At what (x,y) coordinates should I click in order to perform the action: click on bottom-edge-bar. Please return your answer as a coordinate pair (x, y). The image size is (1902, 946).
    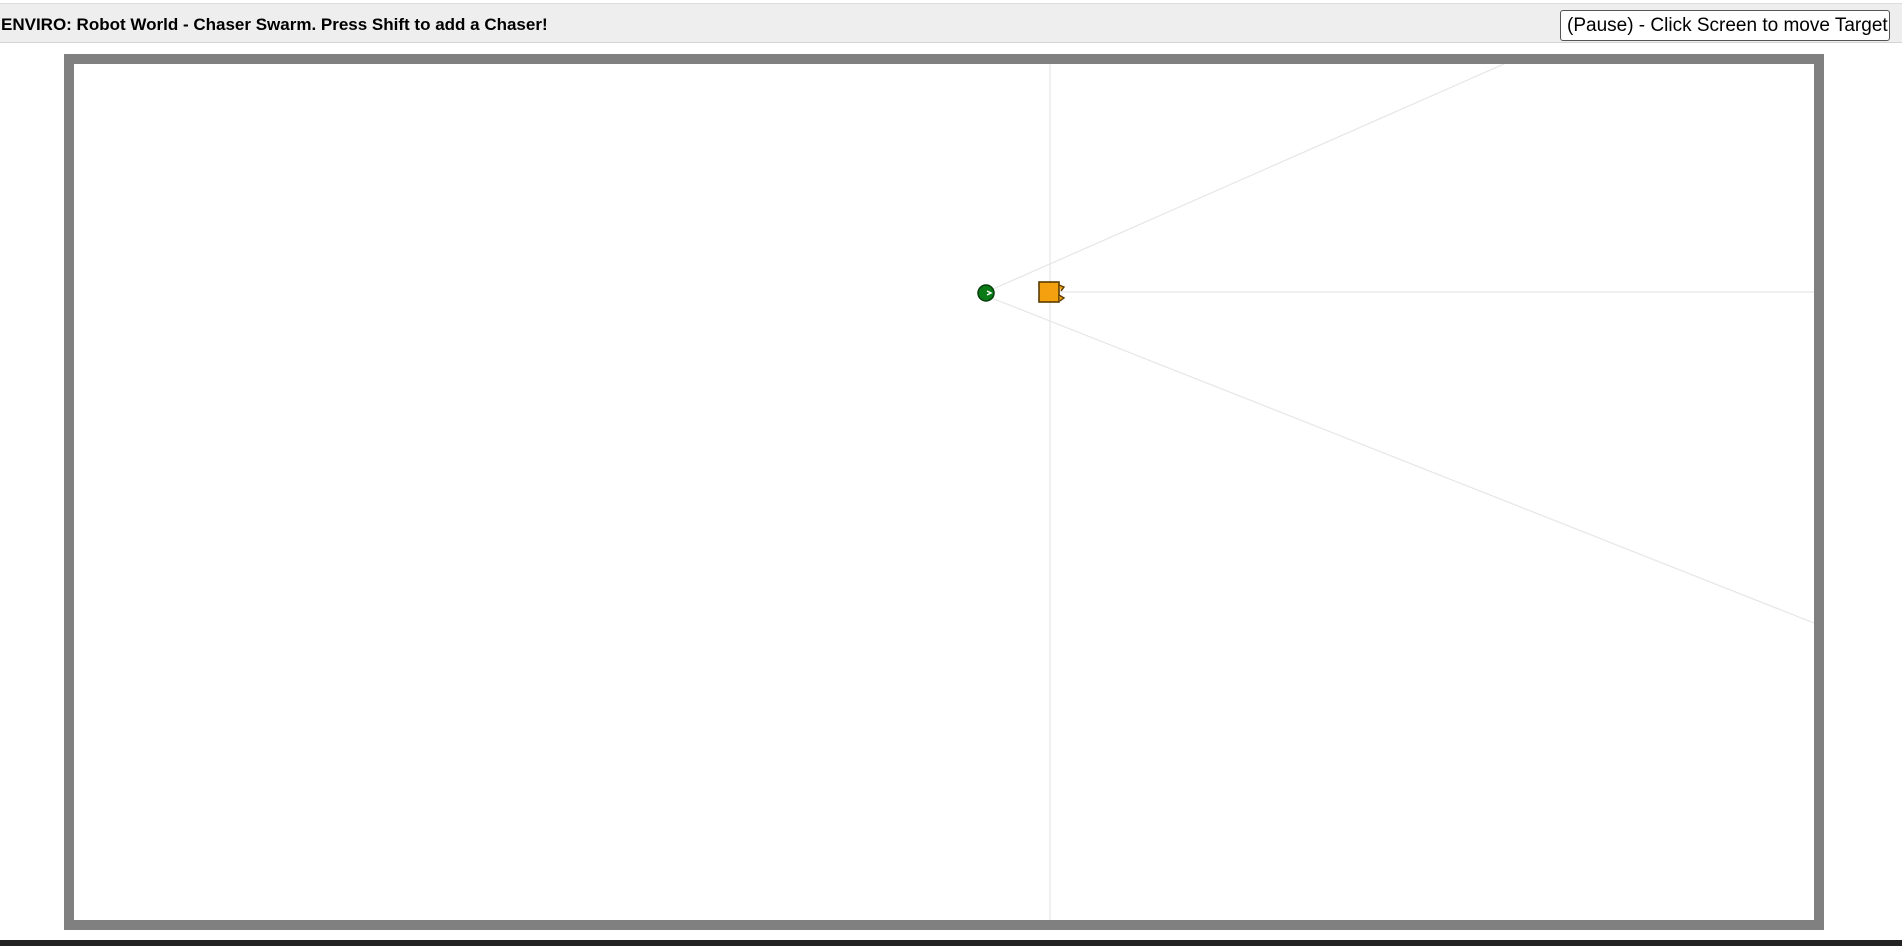
    Looking at the image, I should click on (951, 943).